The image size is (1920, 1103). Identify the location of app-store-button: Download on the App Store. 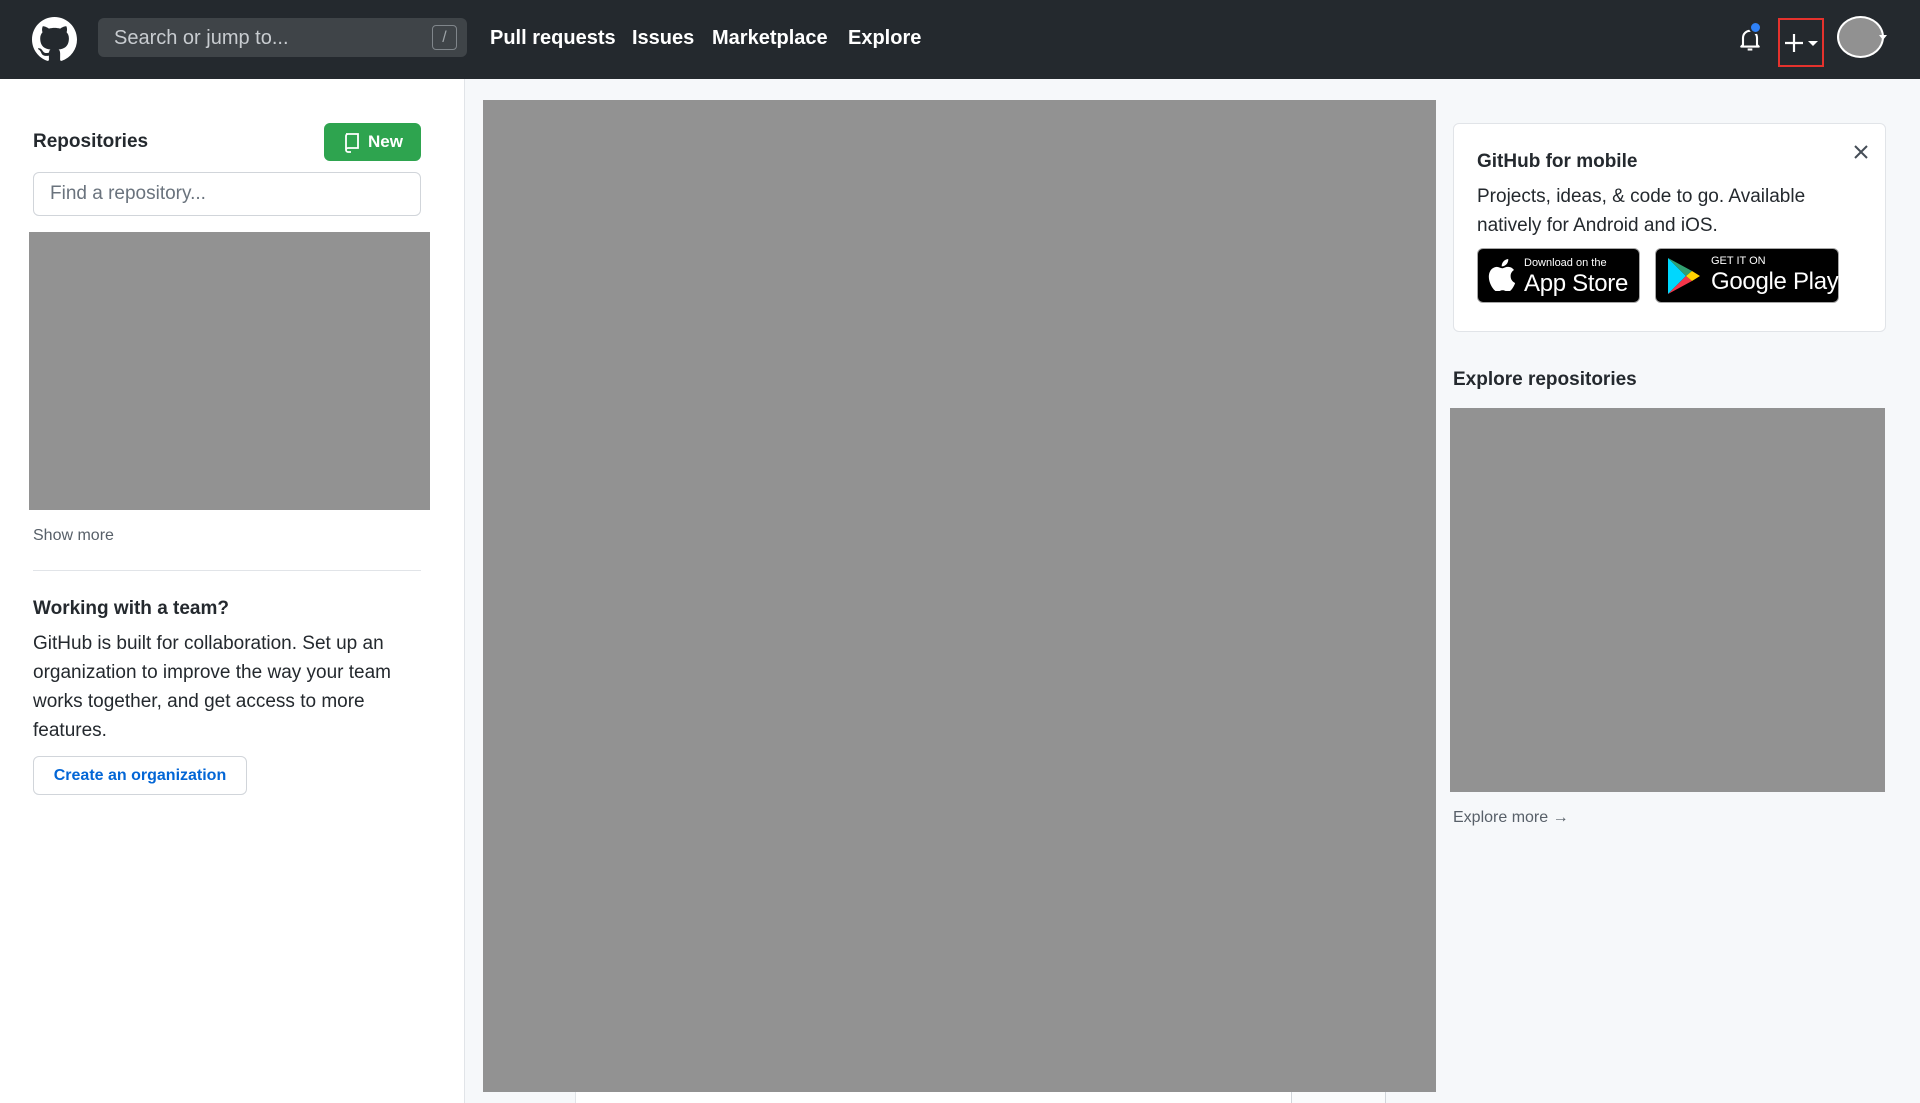
(1558, 275).